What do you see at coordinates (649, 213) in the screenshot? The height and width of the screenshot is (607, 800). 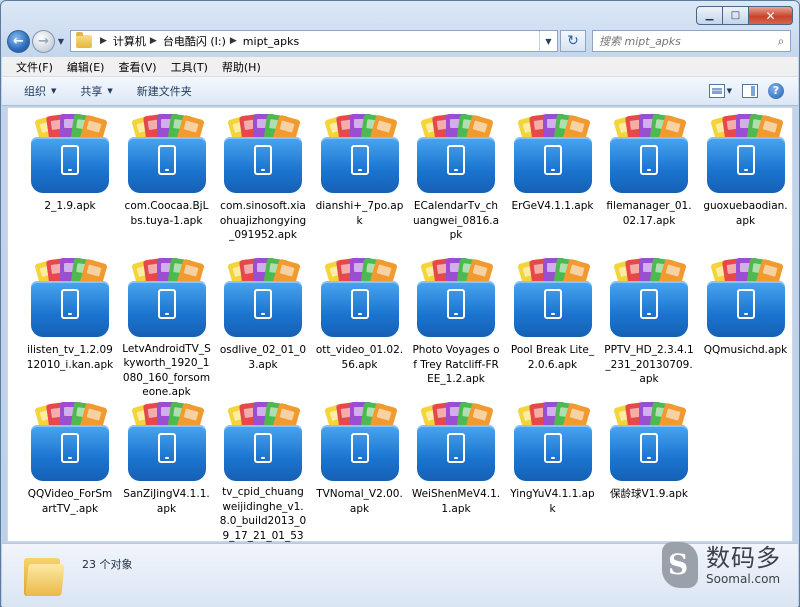 I see `file-name: filemanager_01.02.17.apk` at bounding box center [649, 213].